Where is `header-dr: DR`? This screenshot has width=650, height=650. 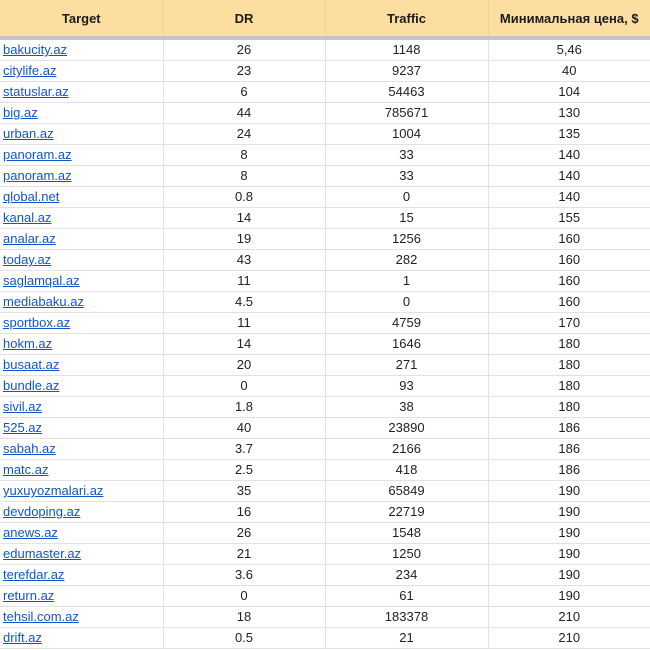
header-dr: DR is located at coordinates (244, 20).